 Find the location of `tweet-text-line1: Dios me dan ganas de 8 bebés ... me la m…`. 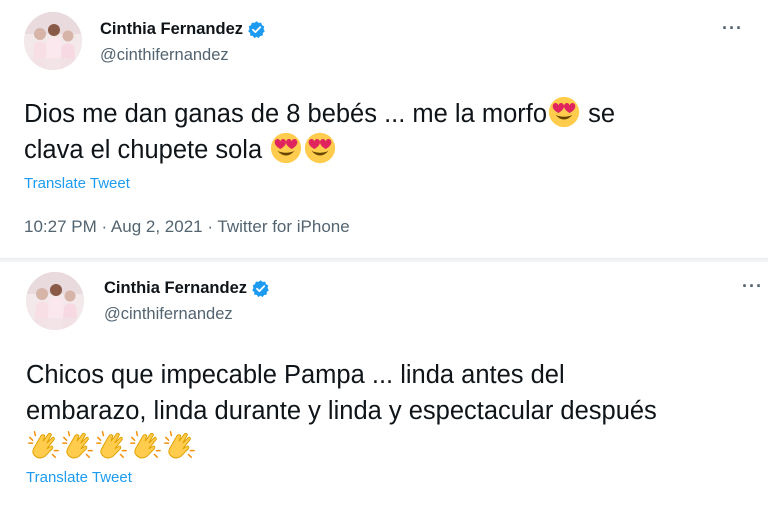

tweet-text-line1: Dios me dan ganas de 8 bebés ... me la m… is located at coordinates (286, 114).